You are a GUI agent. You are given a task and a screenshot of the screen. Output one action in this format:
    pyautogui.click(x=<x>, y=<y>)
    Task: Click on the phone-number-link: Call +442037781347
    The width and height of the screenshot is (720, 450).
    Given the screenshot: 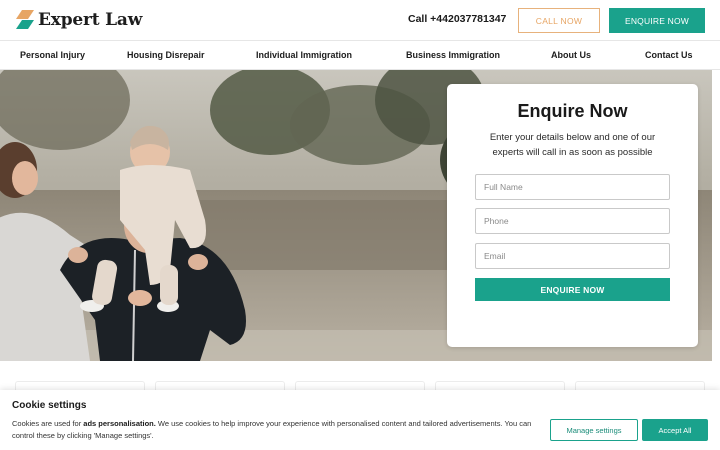 What is the action you would take?
    pyautogui.click(x=457, y=19)
    